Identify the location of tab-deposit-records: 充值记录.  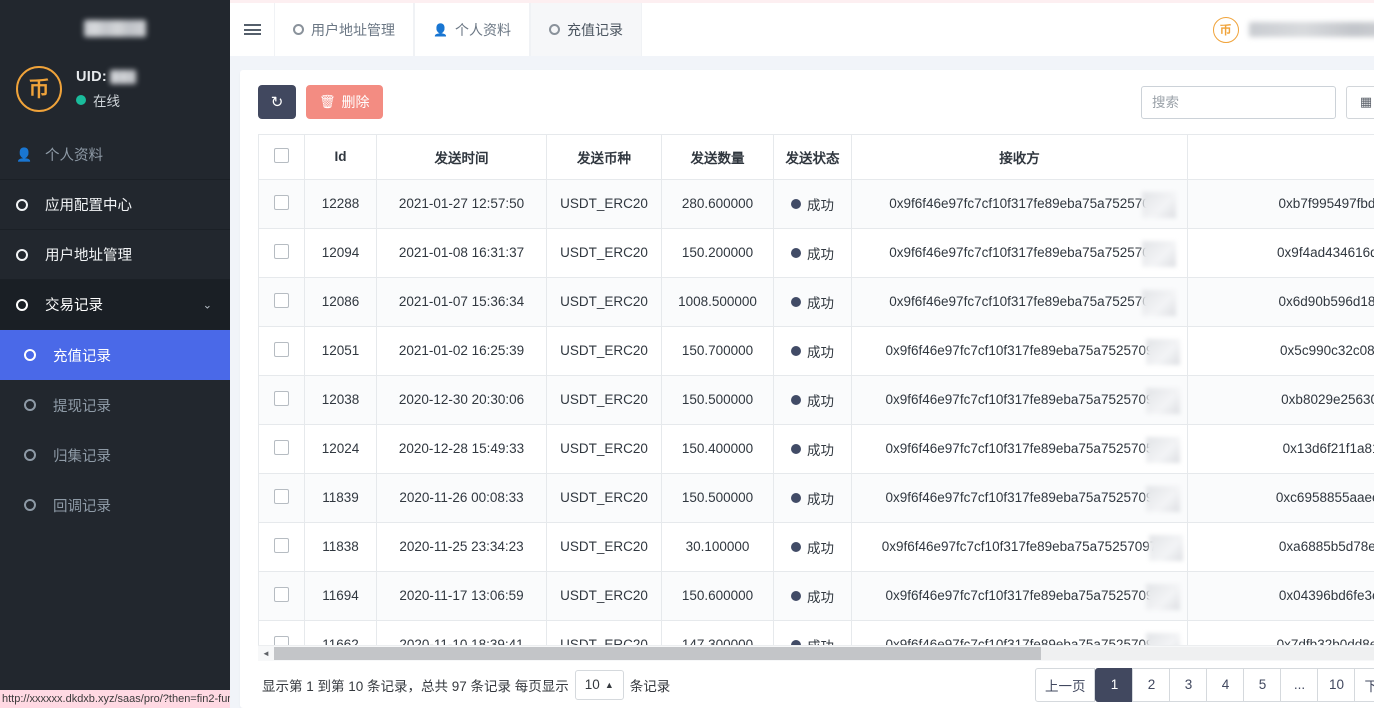
(585, 29).